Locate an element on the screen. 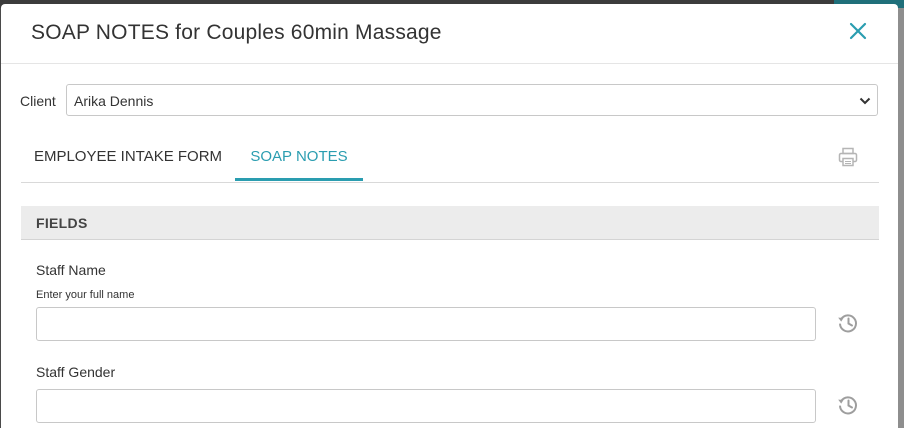 This screenshot has width=904, height=428. client-label: Client is located at coordinates (38, 101).